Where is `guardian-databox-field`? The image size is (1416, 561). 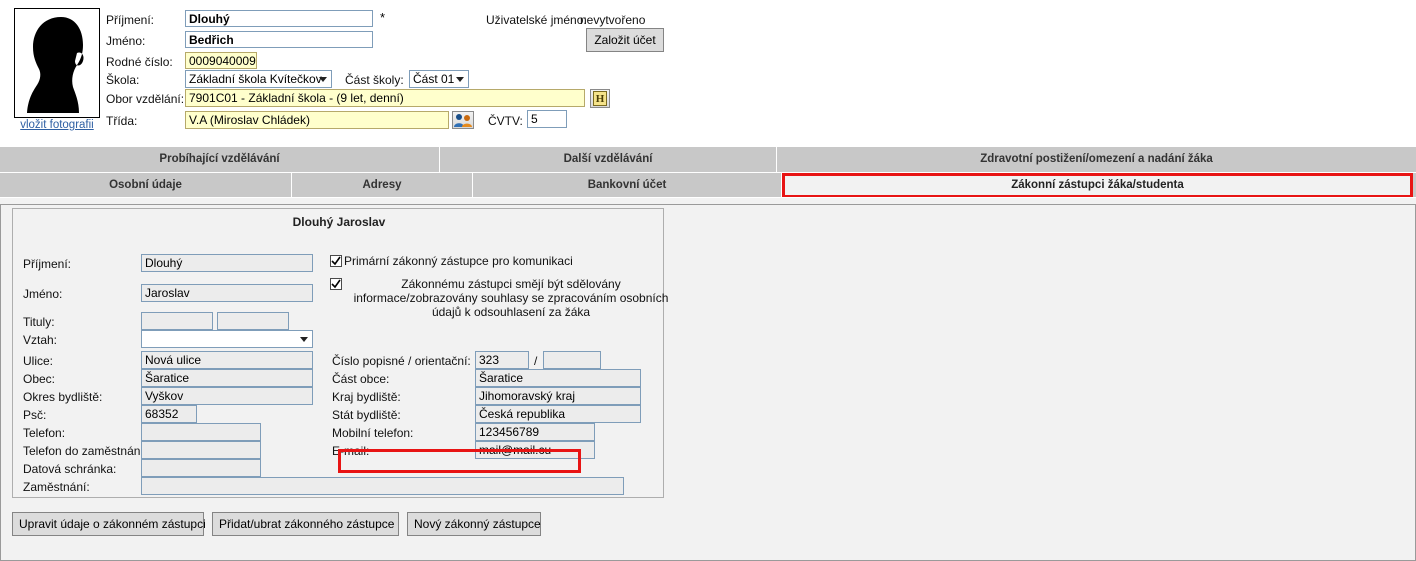
guardian-databox-field is located at coordinates (201, 468).